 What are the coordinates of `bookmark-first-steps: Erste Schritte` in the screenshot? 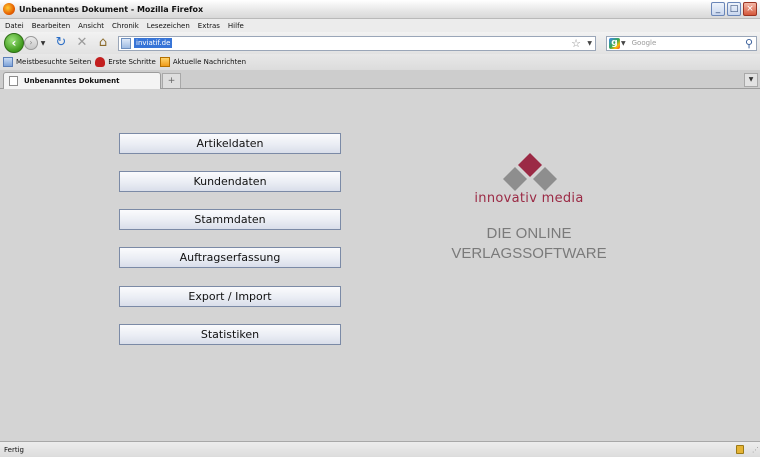 It's located at (125, 62).